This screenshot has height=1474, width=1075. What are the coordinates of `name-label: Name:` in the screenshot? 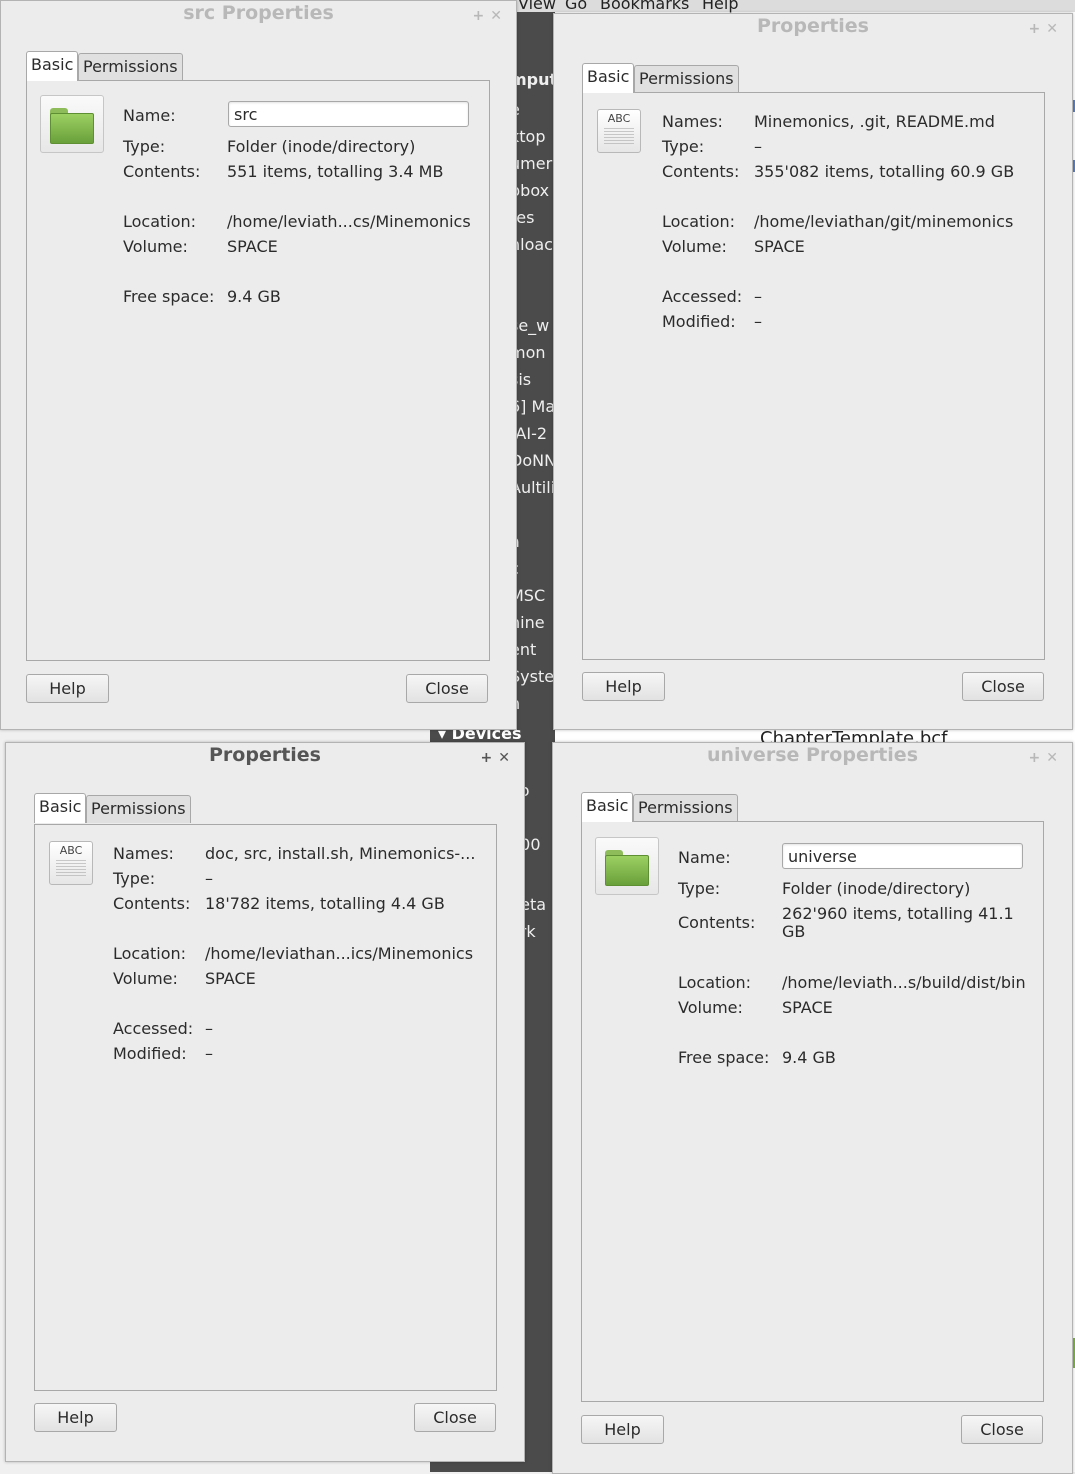 It's located at (149, 115).